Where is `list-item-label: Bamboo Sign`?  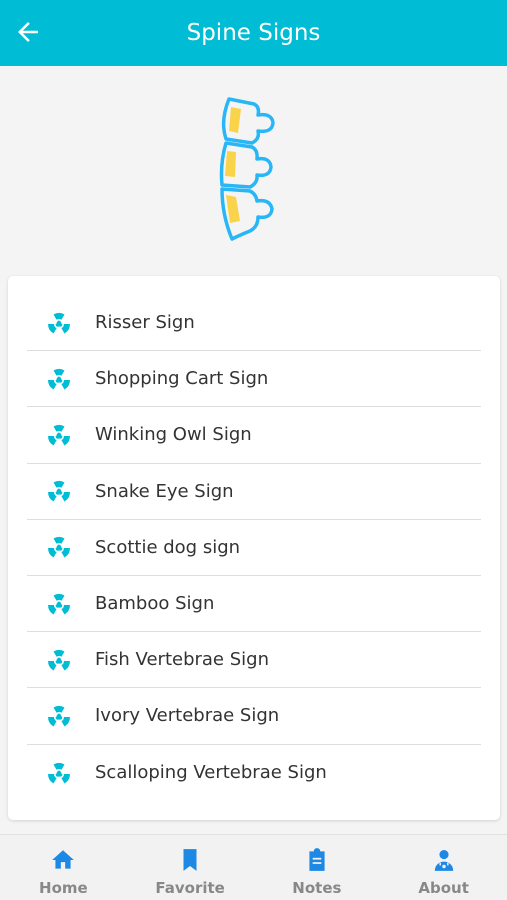
list-item-label: Bamboo Sign is located at coordinates (155, 604).